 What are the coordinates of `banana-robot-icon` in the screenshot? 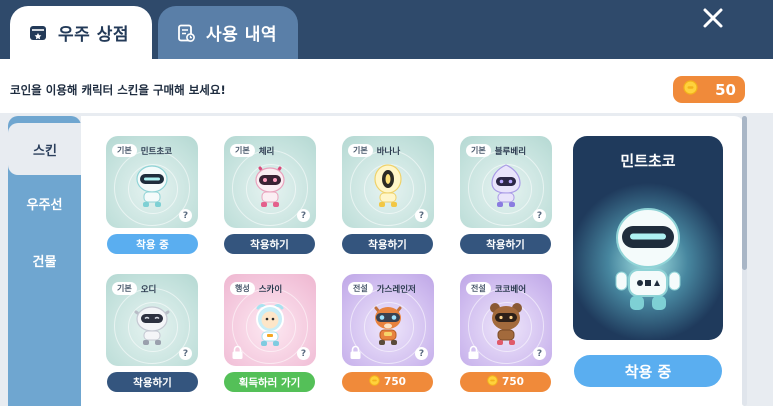 It's located at (388, 188).